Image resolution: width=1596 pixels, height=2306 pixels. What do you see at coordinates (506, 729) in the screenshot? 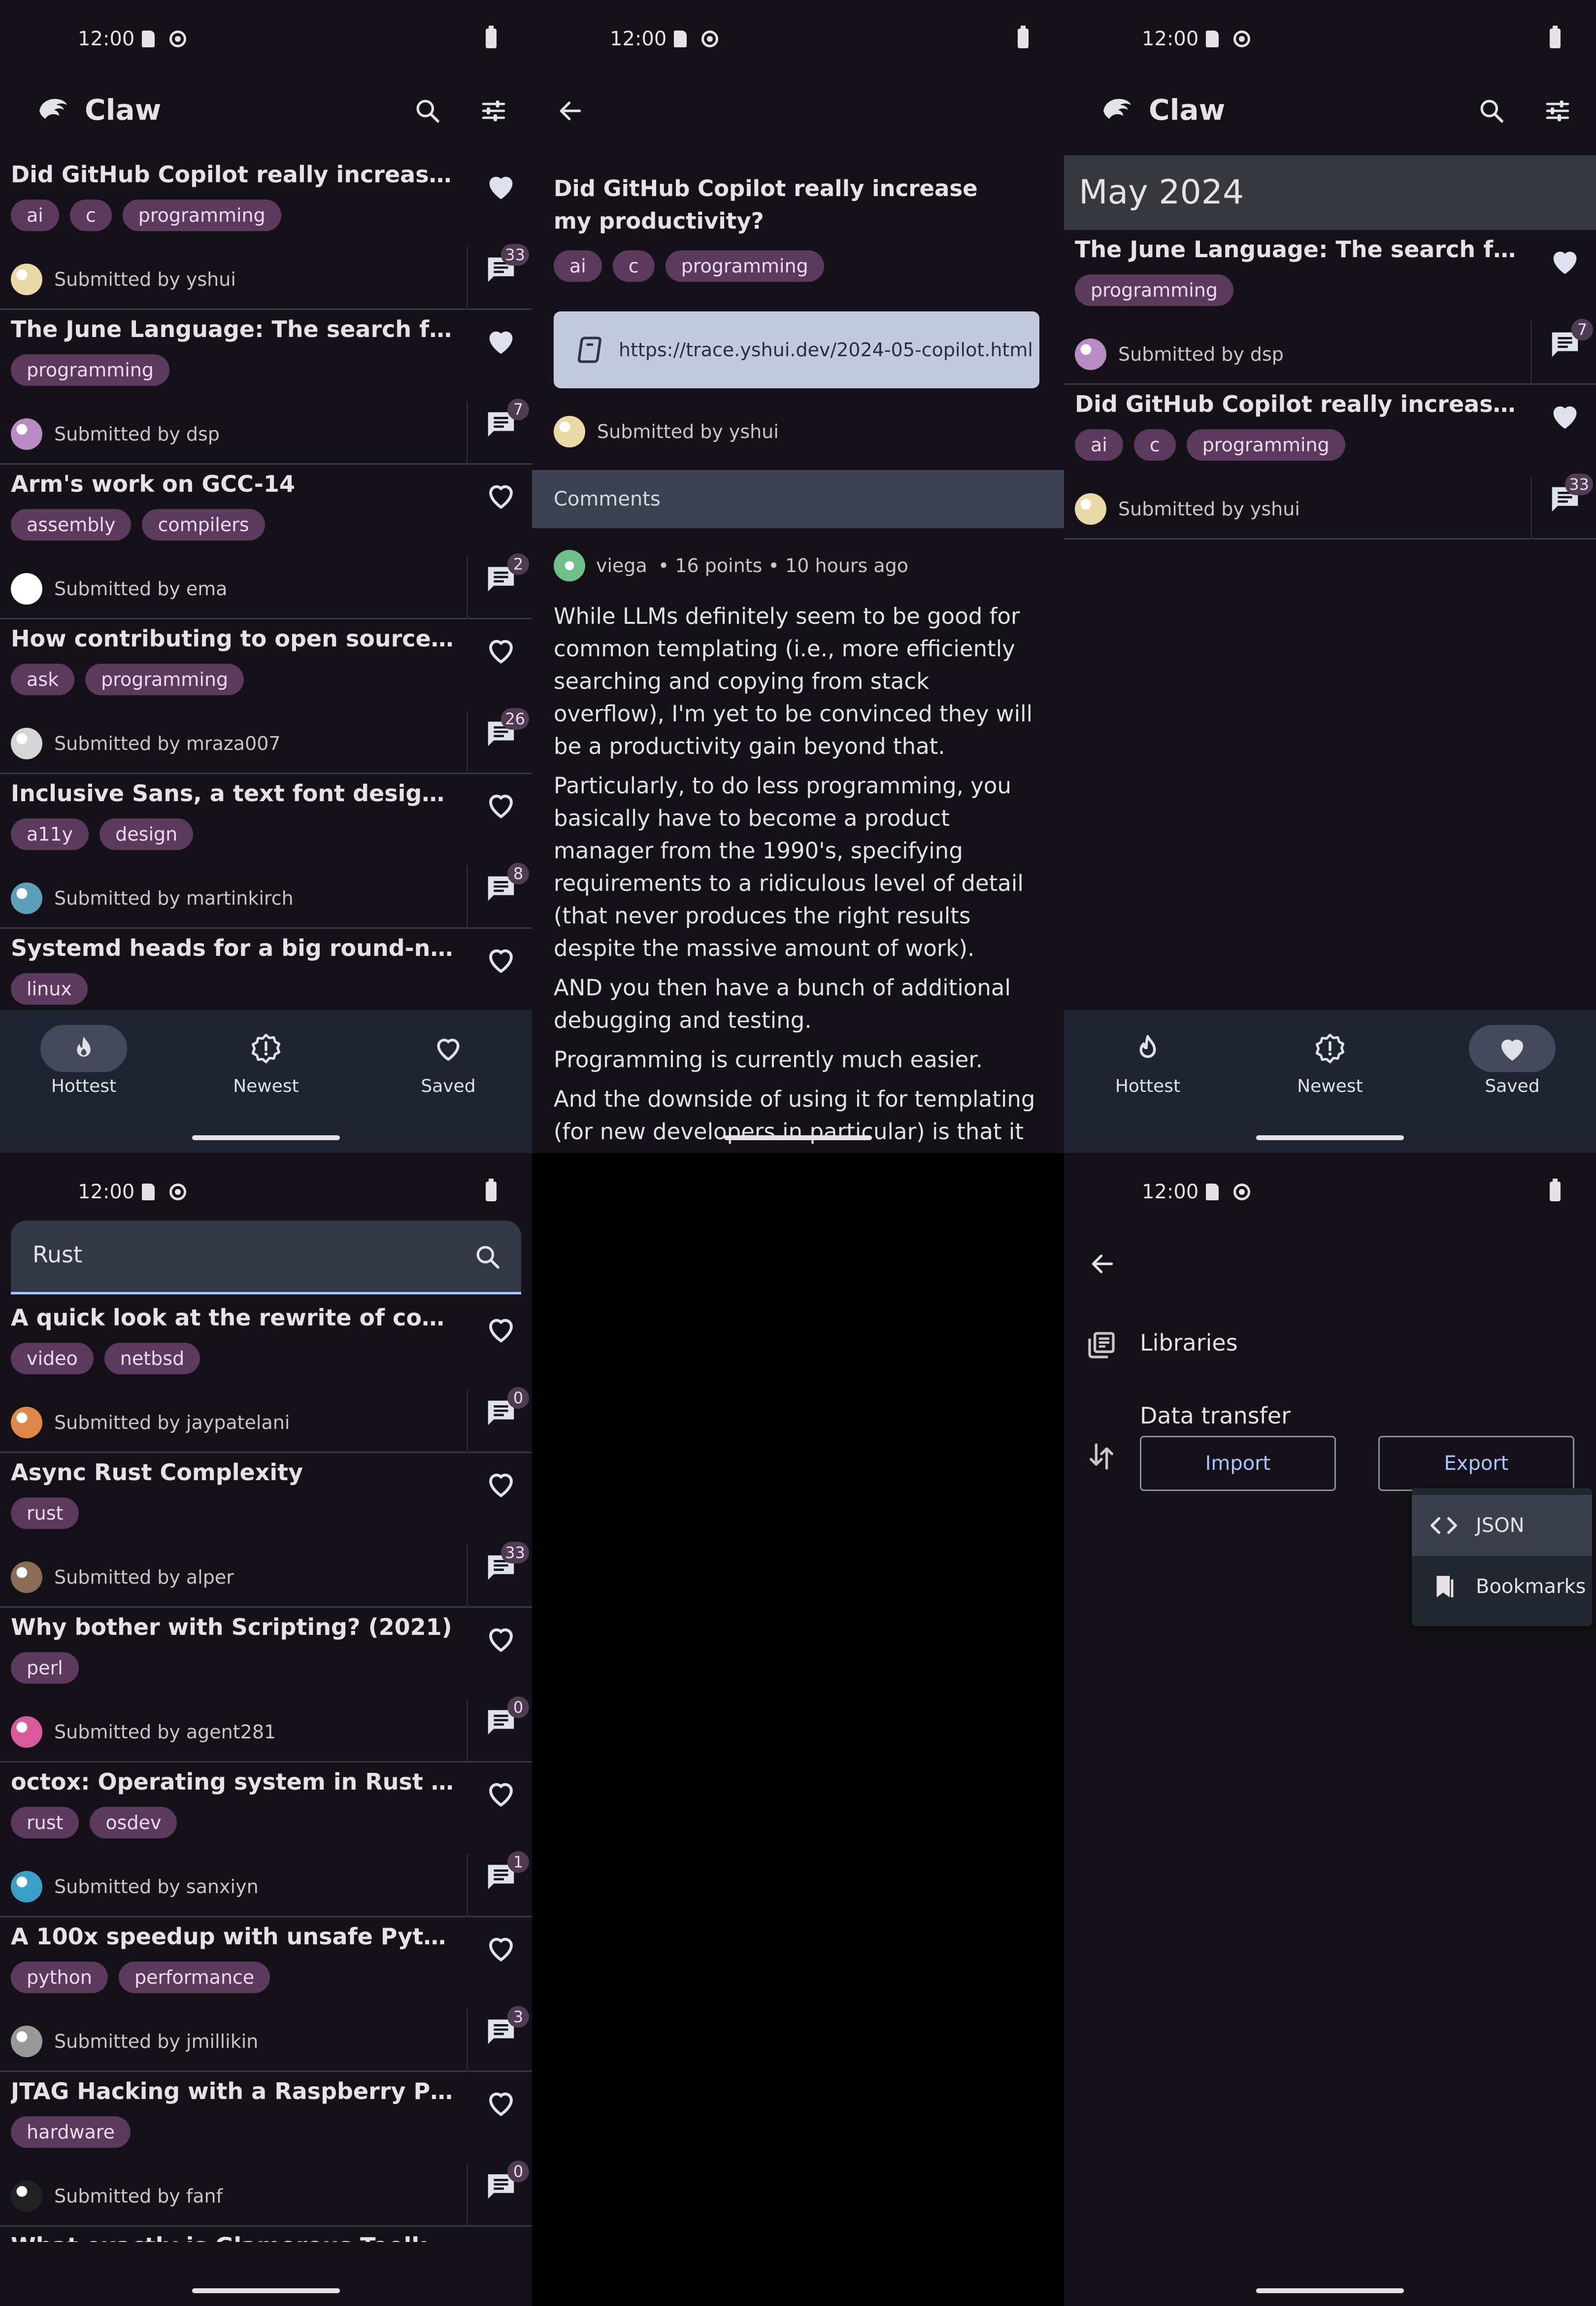
I see `comments-button: 26` at bounding box center [506, 729].